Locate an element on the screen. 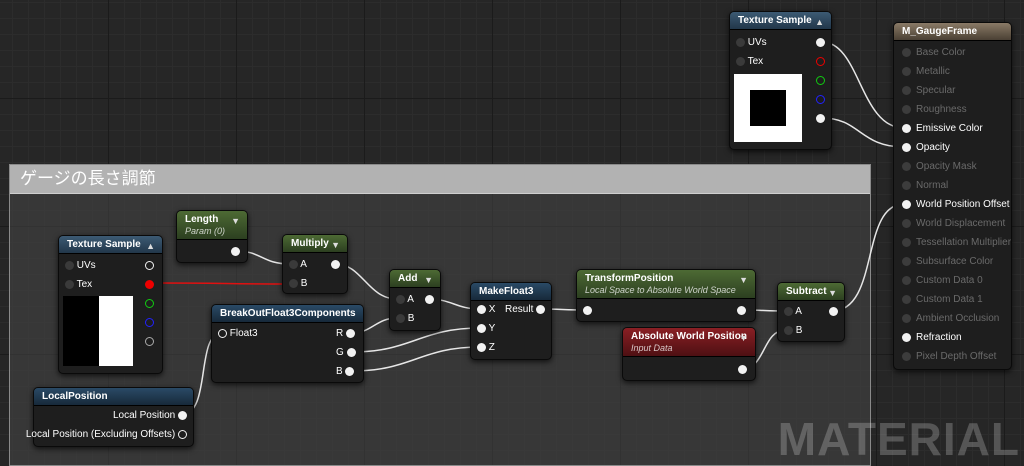  comment-title: ゲージの長さ調節 is located at coordinates (440, 179).